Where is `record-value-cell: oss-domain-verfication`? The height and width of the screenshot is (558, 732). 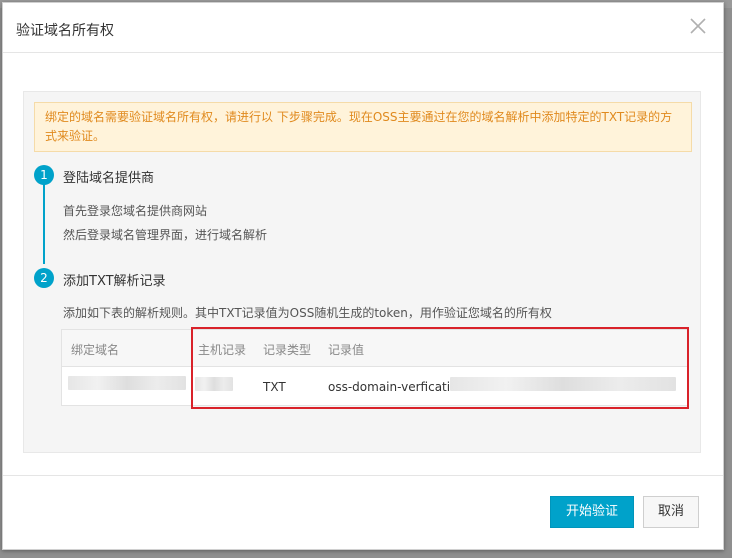 record-value-cell: oss-domain-verfication is located at coordinates (397, 387).